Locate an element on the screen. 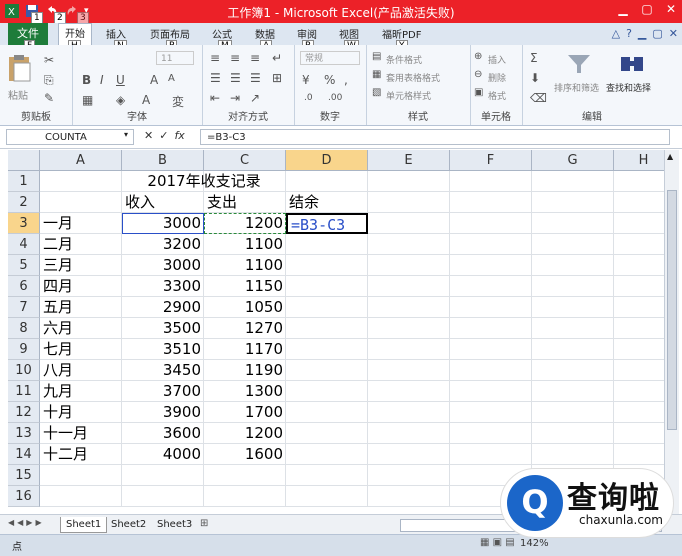 This screenshot has width=682, height=556. expense-cell: 1270 is located at coordinates (245, 328).